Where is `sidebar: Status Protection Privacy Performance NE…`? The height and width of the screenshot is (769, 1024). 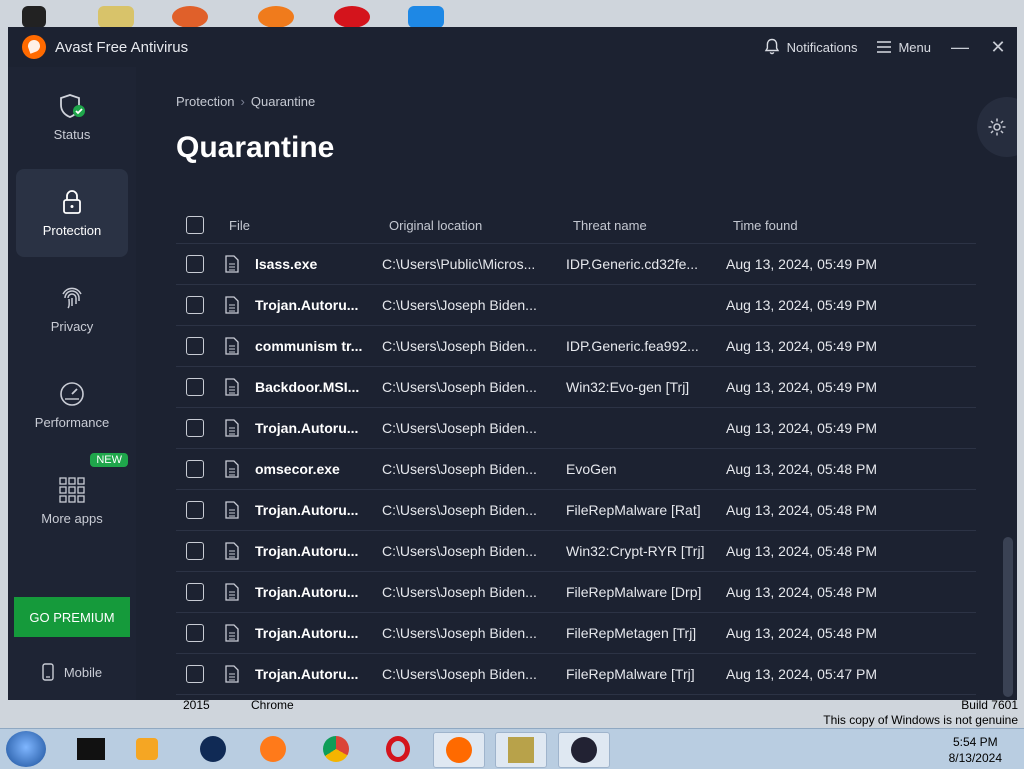 sidebar: Status Protection Privacy Performance NE… is located at coordinates (72, 383).